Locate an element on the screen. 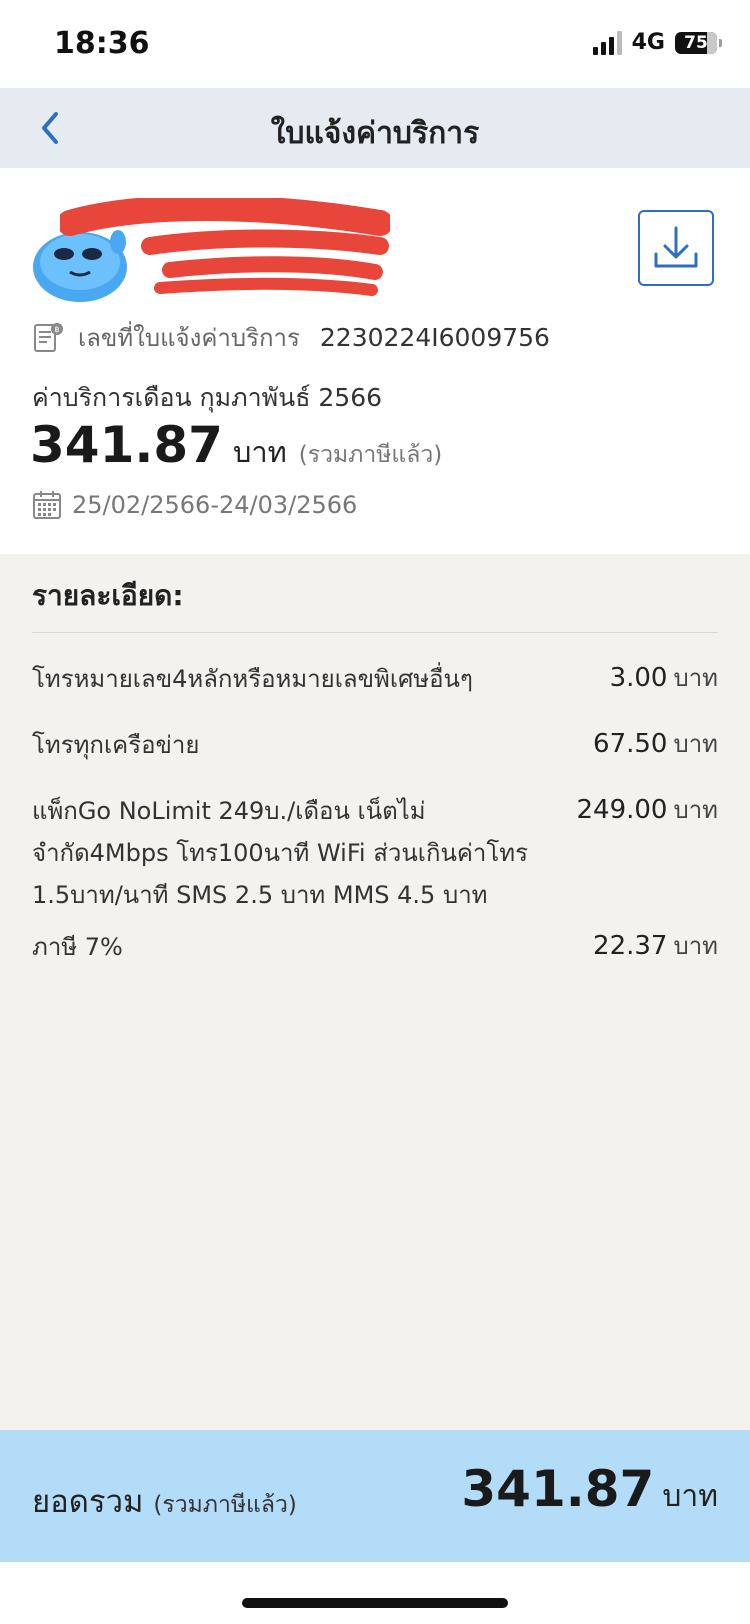 Image resolution: width=750 pixels, height=1624 pixels. detail-amount: 3.00 บาท is located at coordinates (664, 677).